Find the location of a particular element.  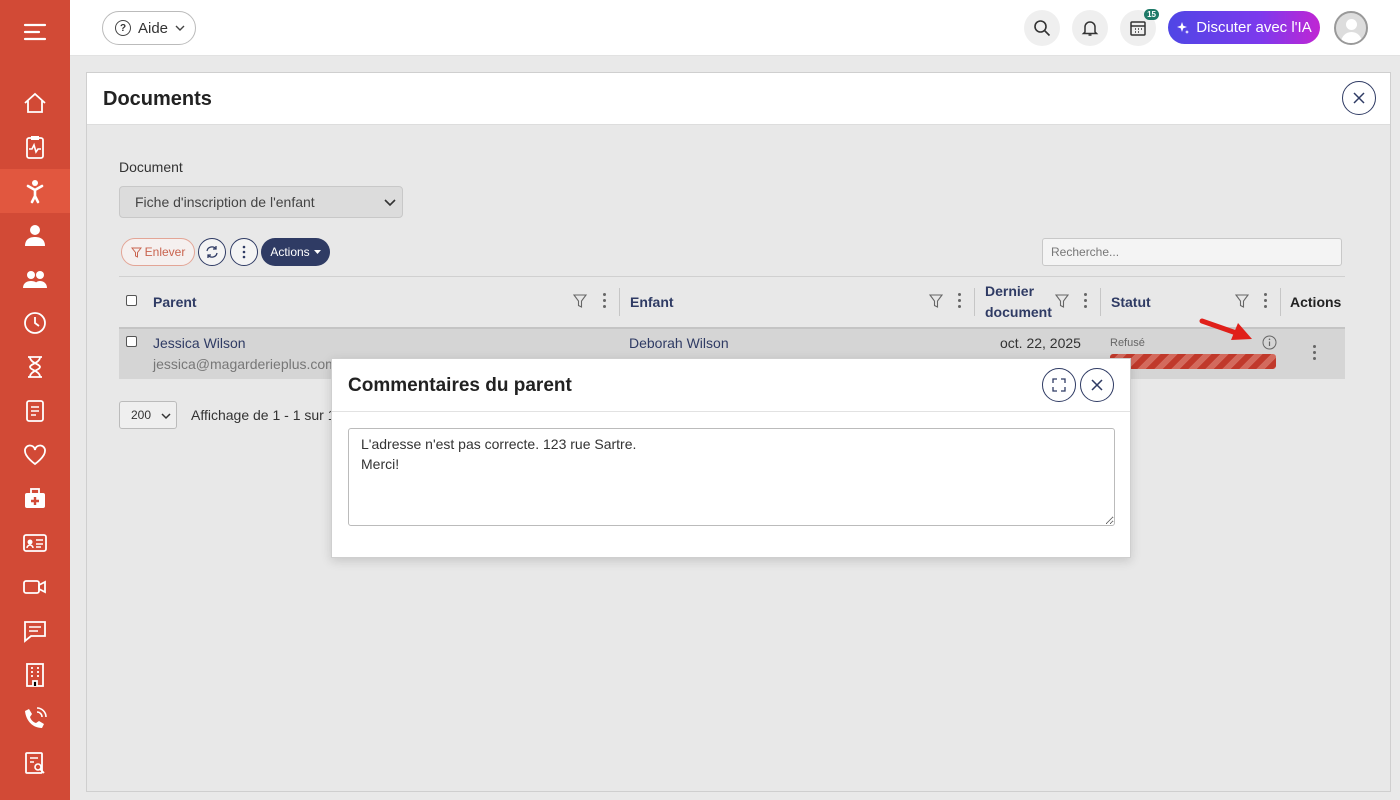

modal-title: Commentaires du parent is located at coordinates (460, 385).